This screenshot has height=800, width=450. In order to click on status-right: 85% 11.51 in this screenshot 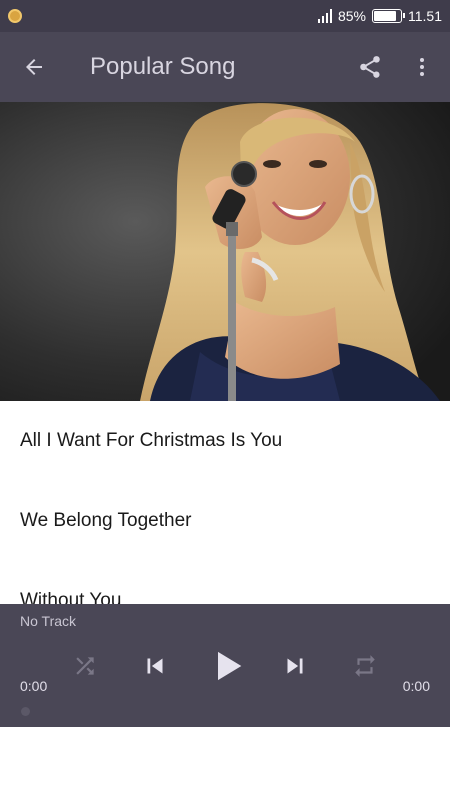, I will do `click(379, 16)`.